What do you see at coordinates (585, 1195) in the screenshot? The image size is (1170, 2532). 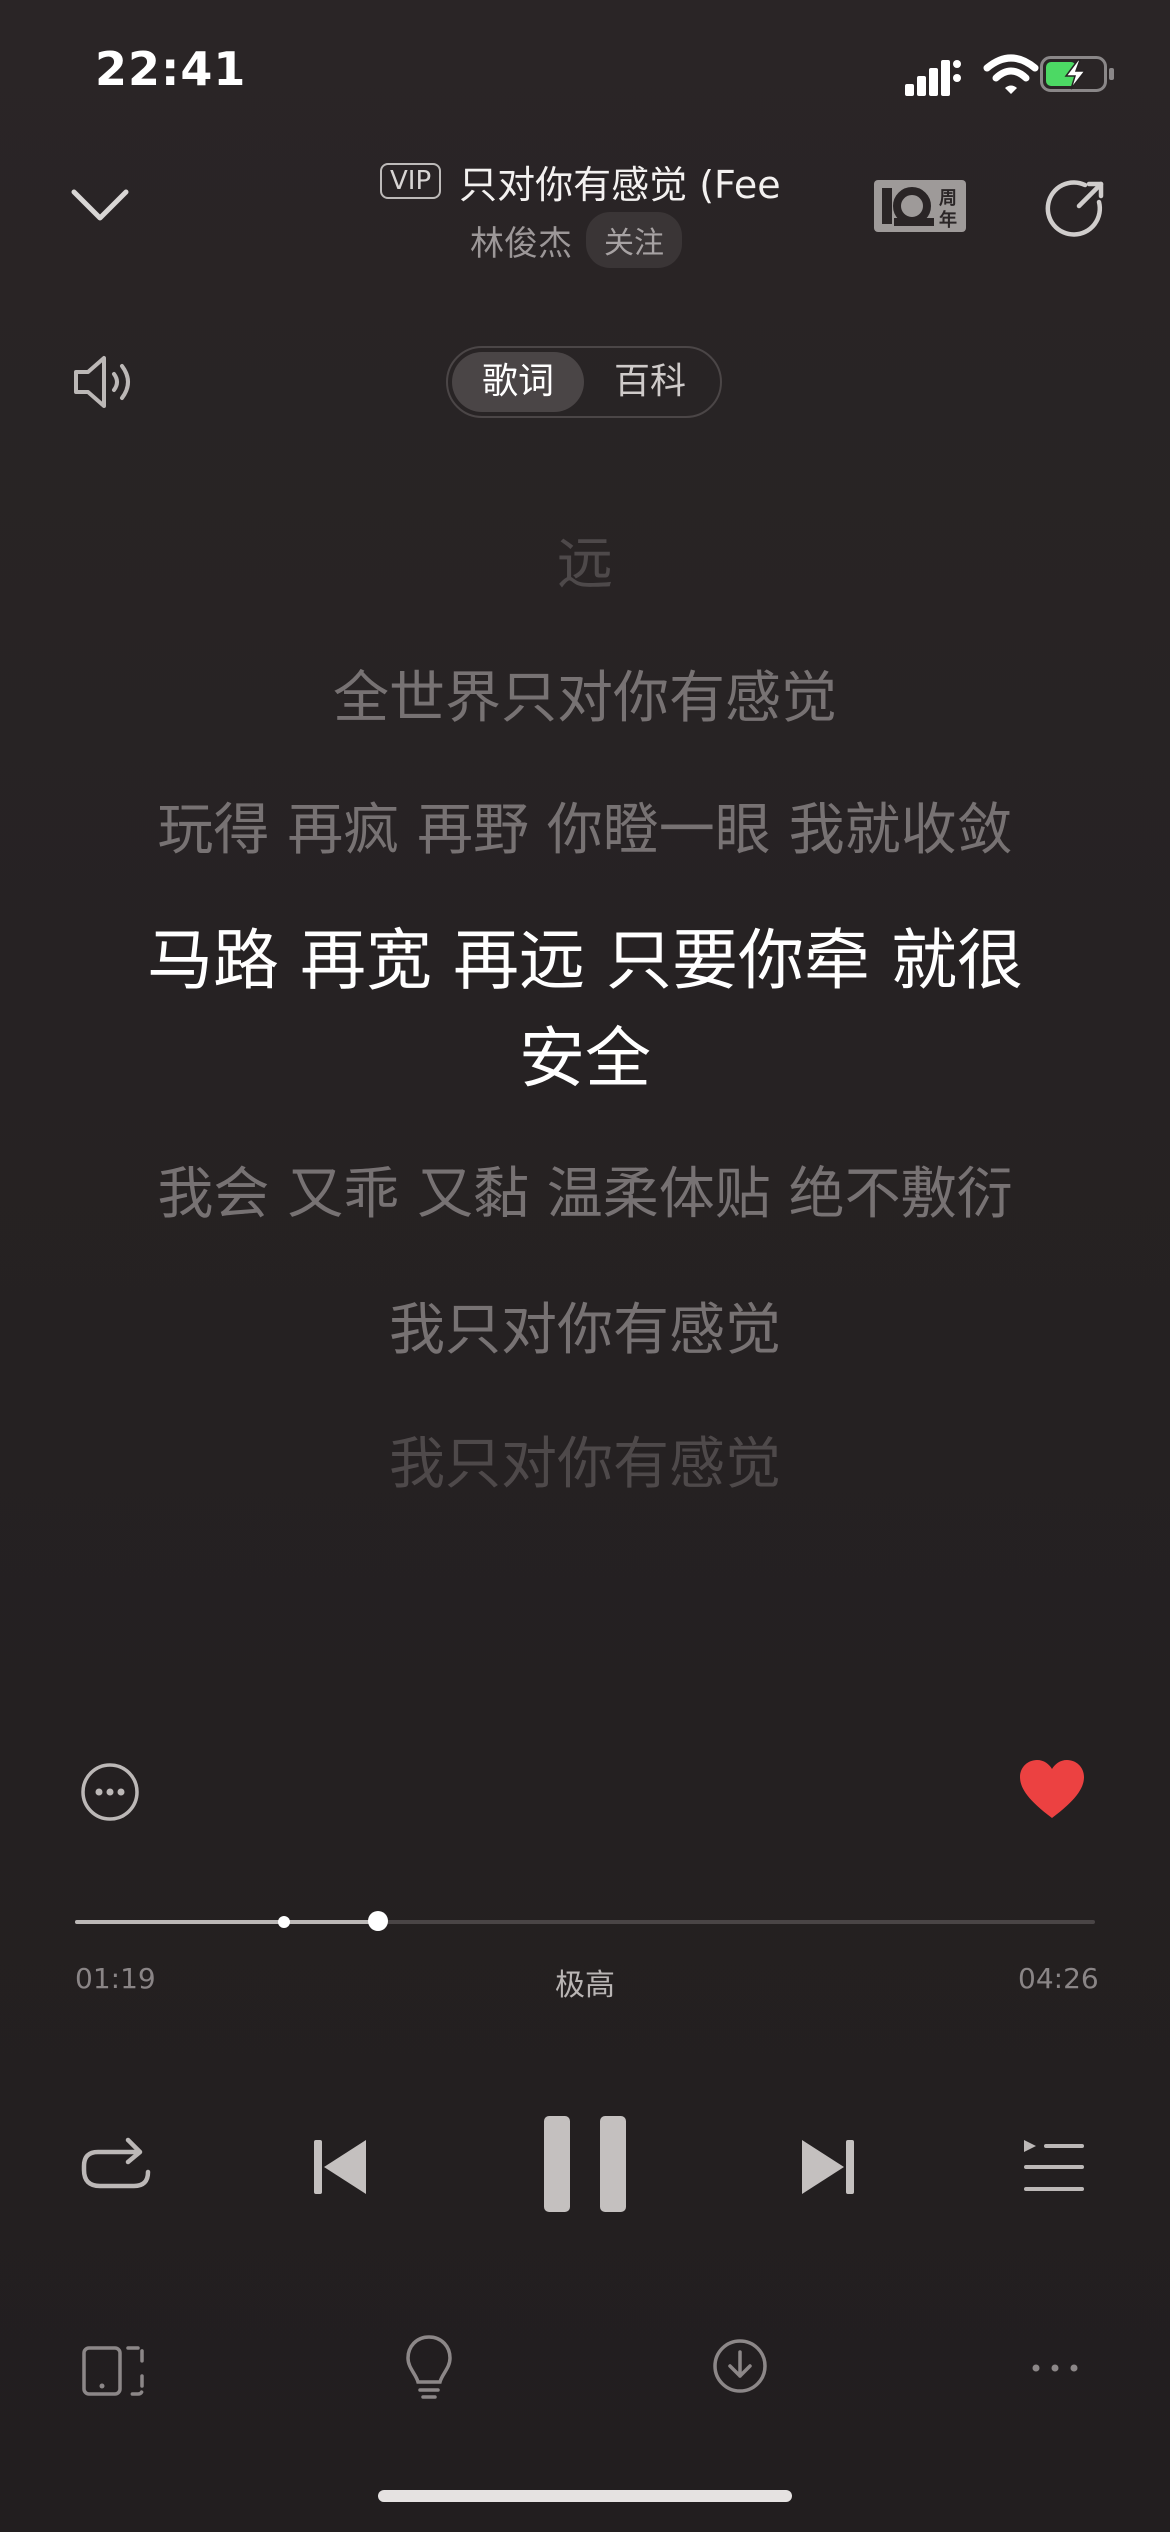 I see `lyric-line: 我会 又乖 又黏 温柔体贴 绝不敷衍` at bounding box center [585, 1195].